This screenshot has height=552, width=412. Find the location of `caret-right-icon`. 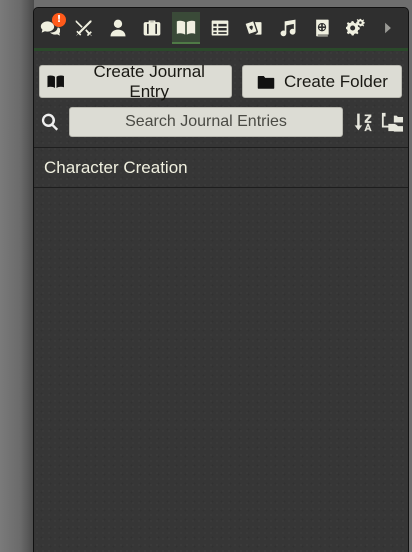

caret-right-icon is located at coordinates (388, 28).